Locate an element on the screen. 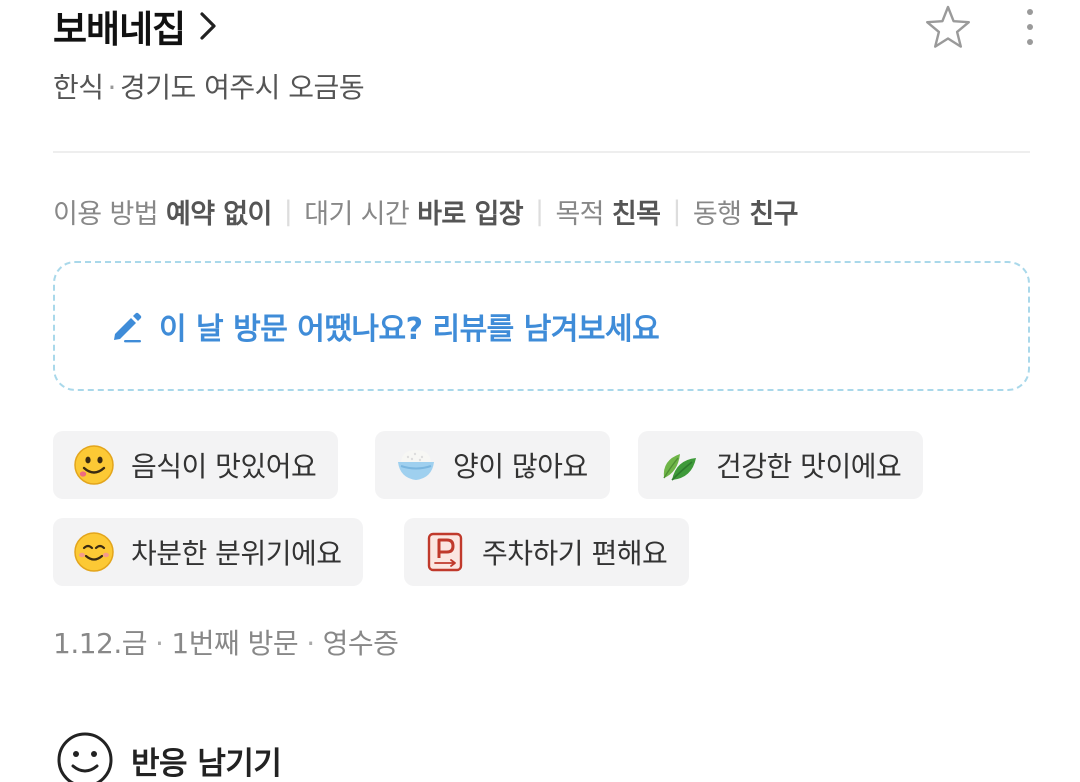 This screenshot has width=1080, height=782. keyword-chip-healthy: 건강한 맛이에요 is located at coordinates (781, 465).